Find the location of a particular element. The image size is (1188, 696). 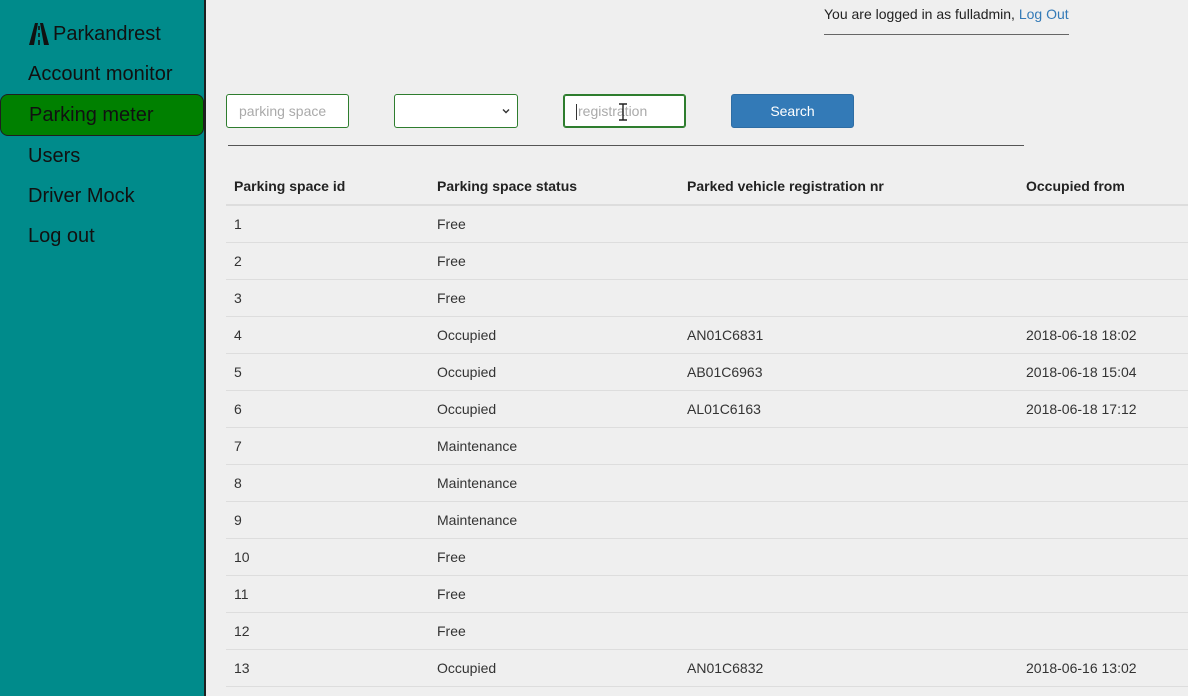

sidebar-item-driver-mock: Driver Mock is located at coordinates (102, 196).